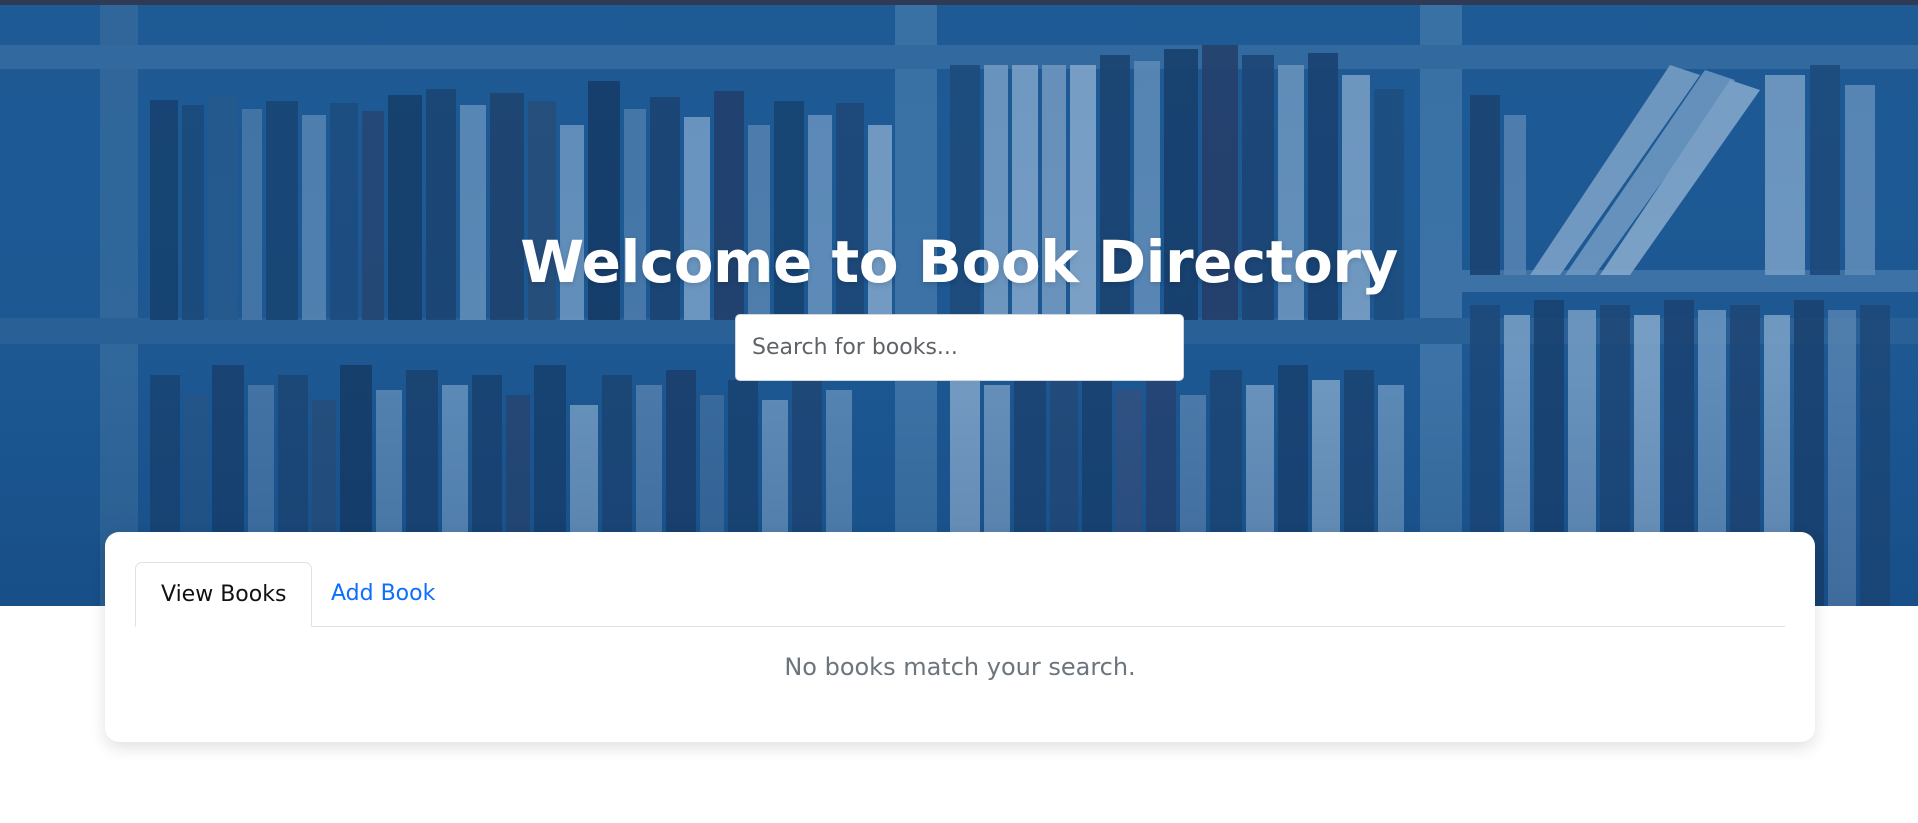  What do you see at coordinates (383, 594) in the screenshot?
I see `tab-add-book: Add Book` at bounding box center [383, 594].